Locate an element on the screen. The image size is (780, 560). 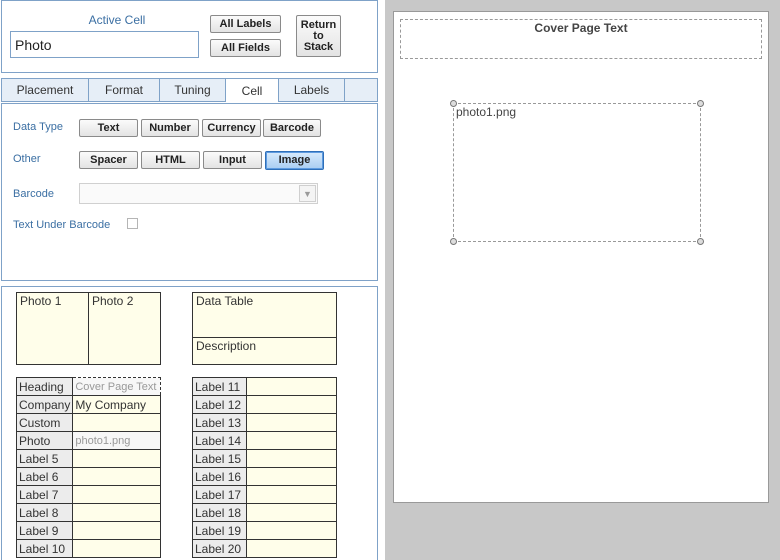
image-filename: photo1.png is located at coordinates (486, 112).